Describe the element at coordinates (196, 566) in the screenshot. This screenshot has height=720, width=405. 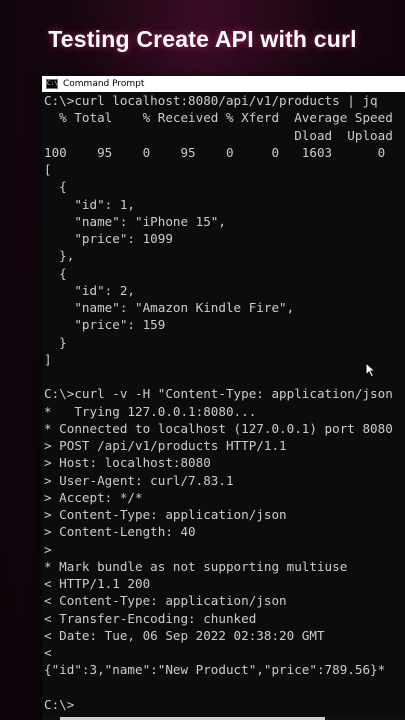
I see `console-line: * Mark bundle as not supporting multiuse` at that location.